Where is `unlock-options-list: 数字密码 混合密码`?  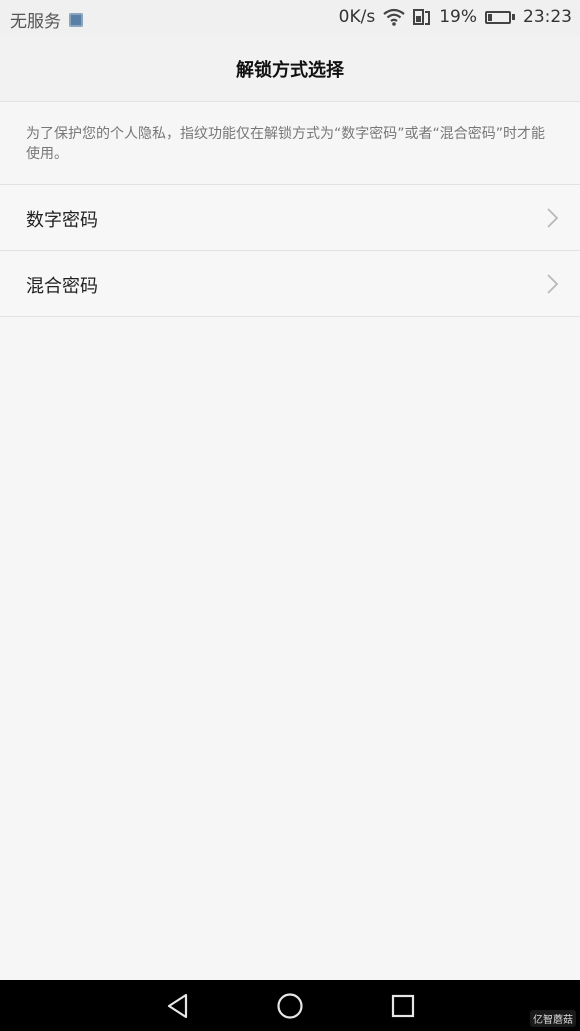
unlock-options-list: 数字密码 混合密码 is located at coordinates (290, 250).